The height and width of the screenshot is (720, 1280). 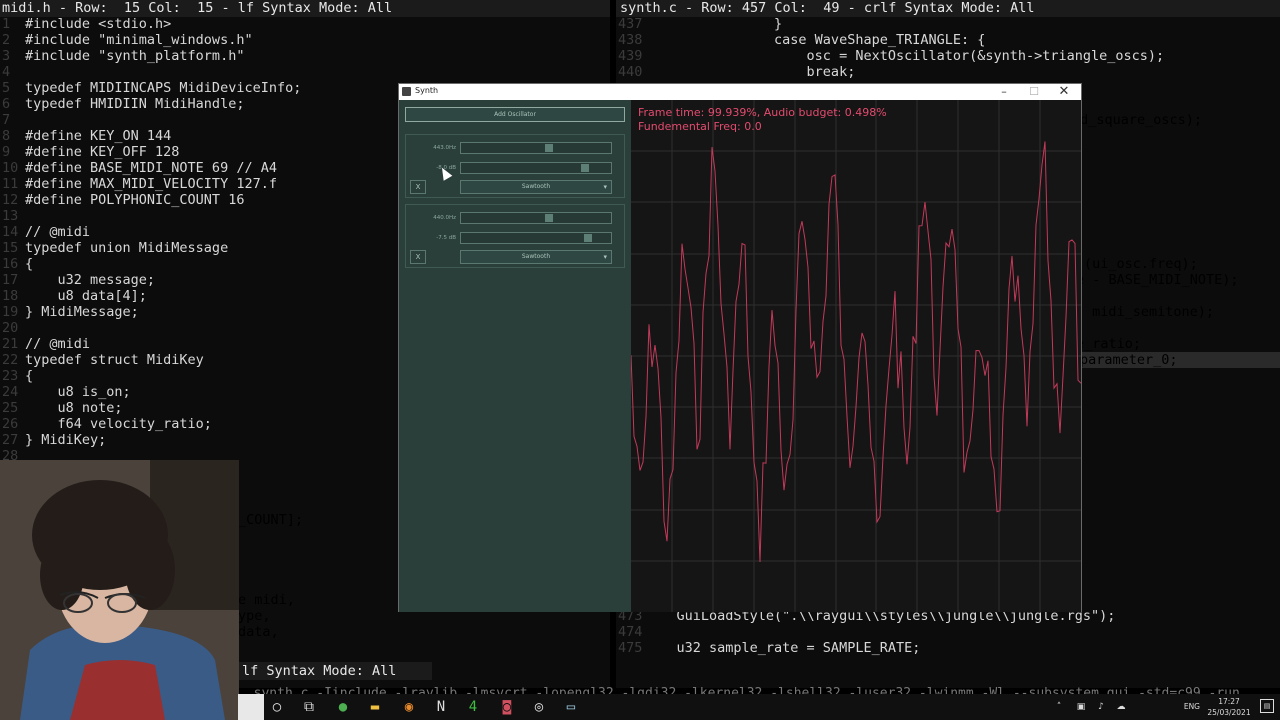 What do you see at coordinates (427, 90) in the screenshot?
I see `window-title: Synth` at bounding box center [427, 90].